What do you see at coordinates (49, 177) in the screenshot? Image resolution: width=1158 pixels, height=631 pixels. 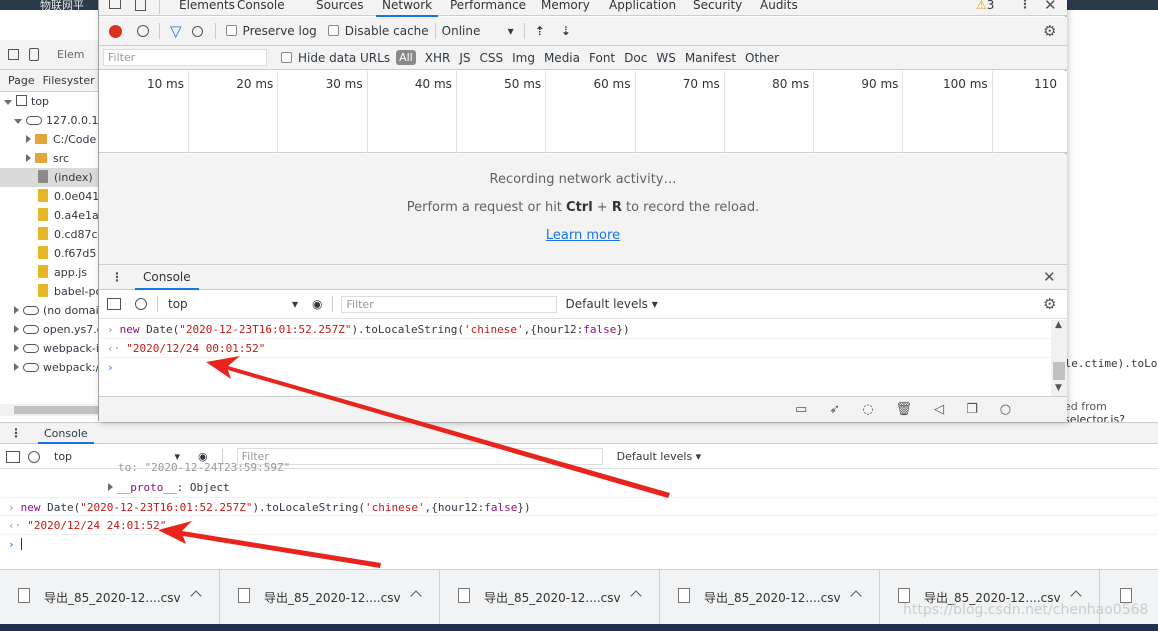 I see `tree-item: (index)` at bounding box center [49, 177].